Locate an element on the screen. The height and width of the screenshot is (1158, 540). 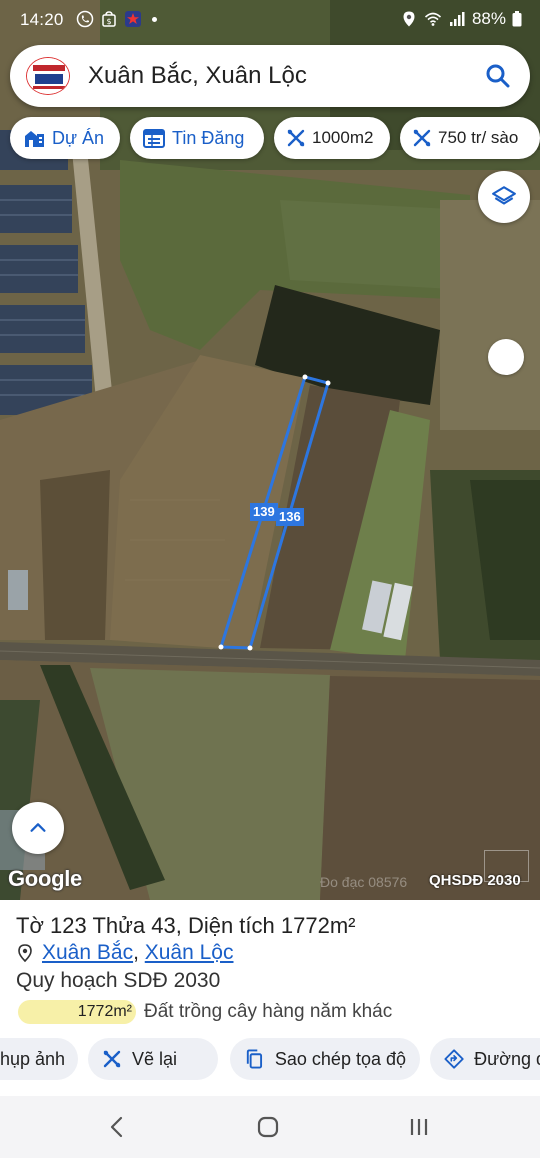
wifi-icon is located at coordinates (433, 19).